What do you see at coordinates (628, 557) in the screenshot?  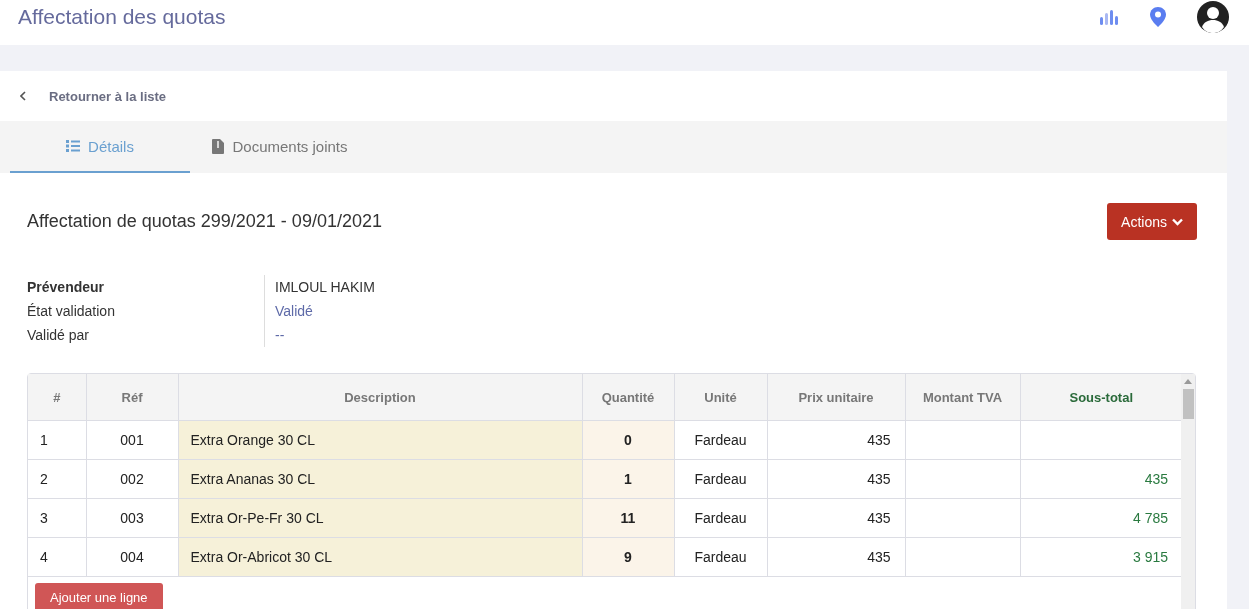 I see `table-cell: 9` at bounding box center [628, 557].